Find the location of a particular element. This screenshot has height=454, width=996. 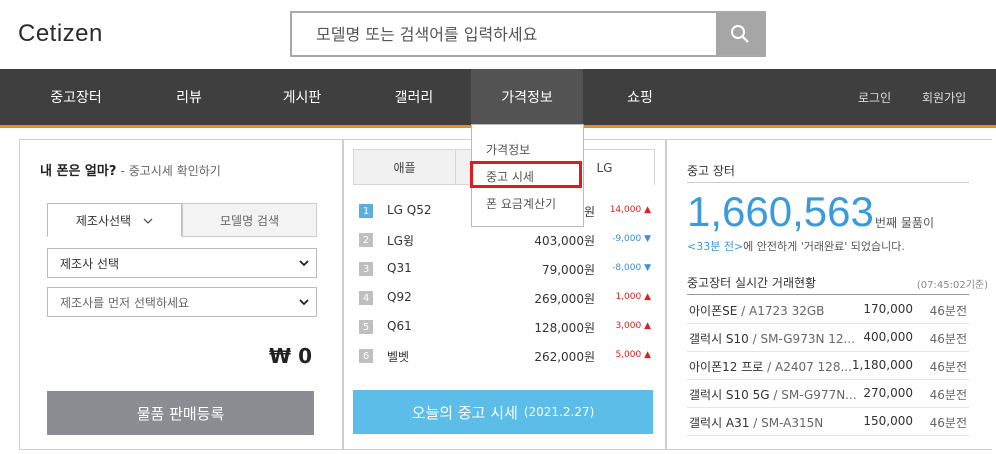

transaction-price: 270,000 is located at coordinates (888, 393).